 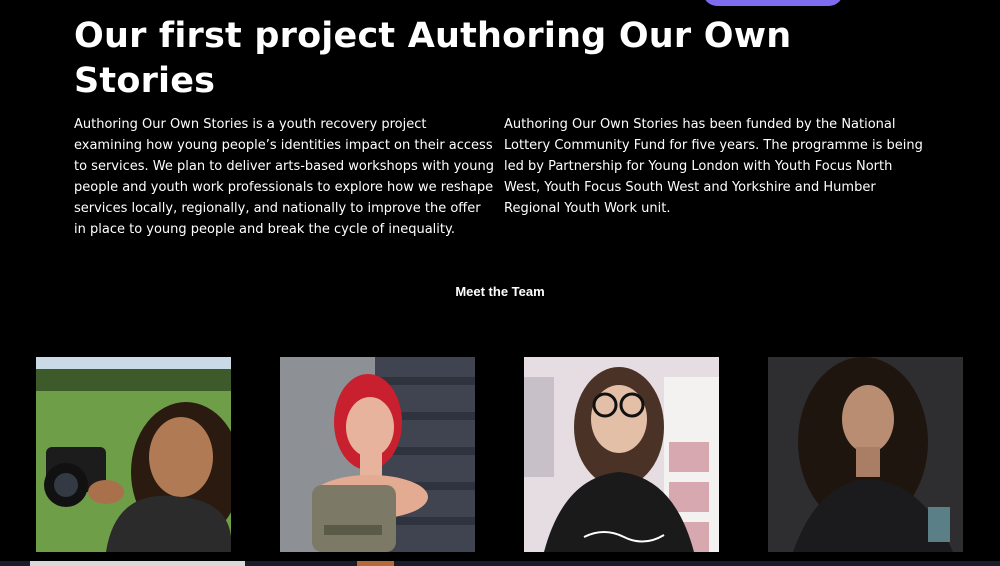 What do you see at coordinates (377, 454) in the screenshot?
I see `team-member-photo-red-hair` at bounding box center [377, 454].